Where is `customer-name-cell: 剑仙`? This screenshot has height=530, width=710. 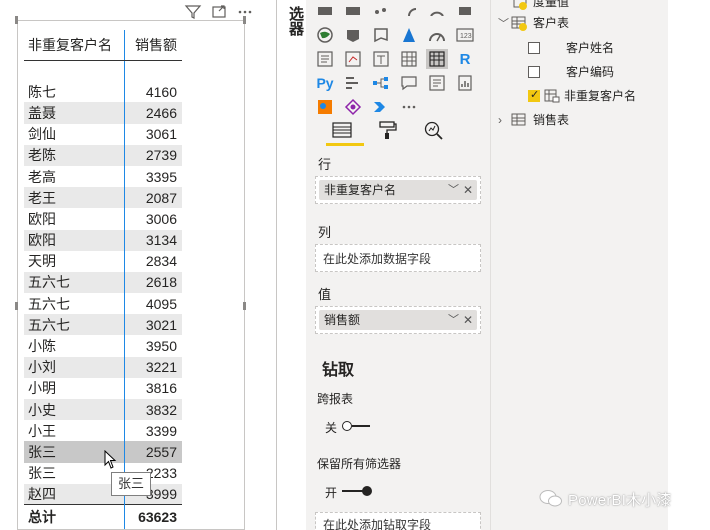 customer-name-cell: 剑仙 is located at coordinates (74, 134).